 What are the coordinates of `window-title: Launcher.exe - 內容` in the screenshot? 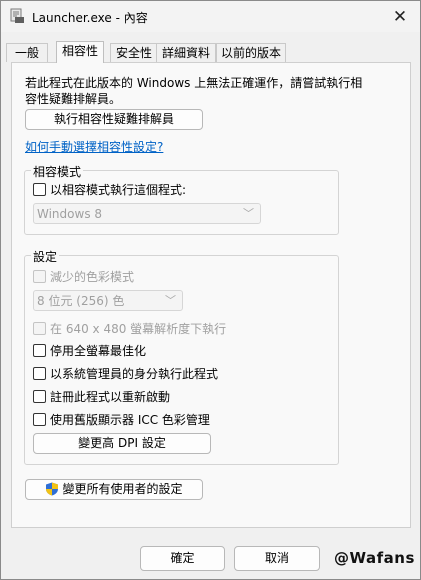 It's located at (90, 18).